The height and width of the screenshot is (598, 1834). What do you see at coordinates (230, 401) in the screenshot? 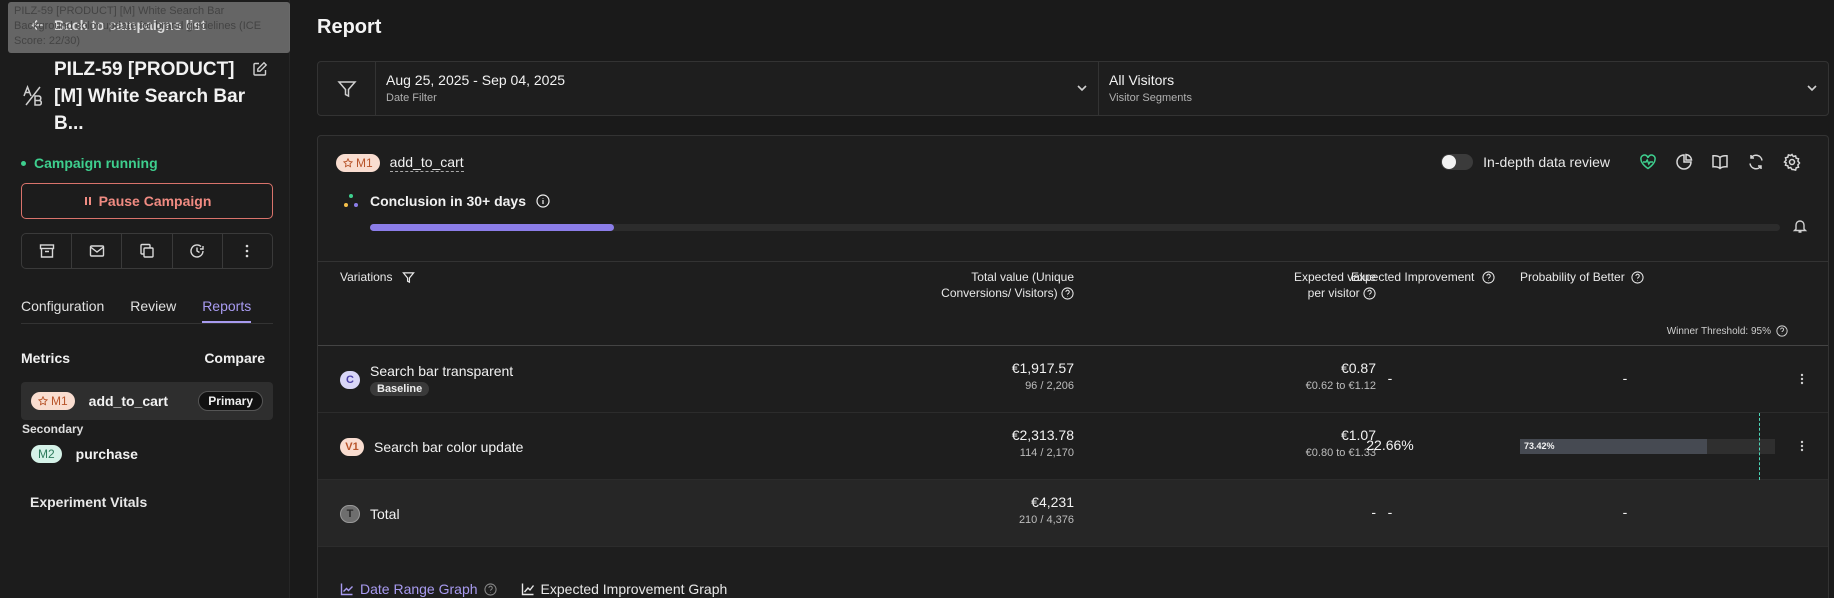
I see `primary-badge: Primary` at bounding box center [230, 401].